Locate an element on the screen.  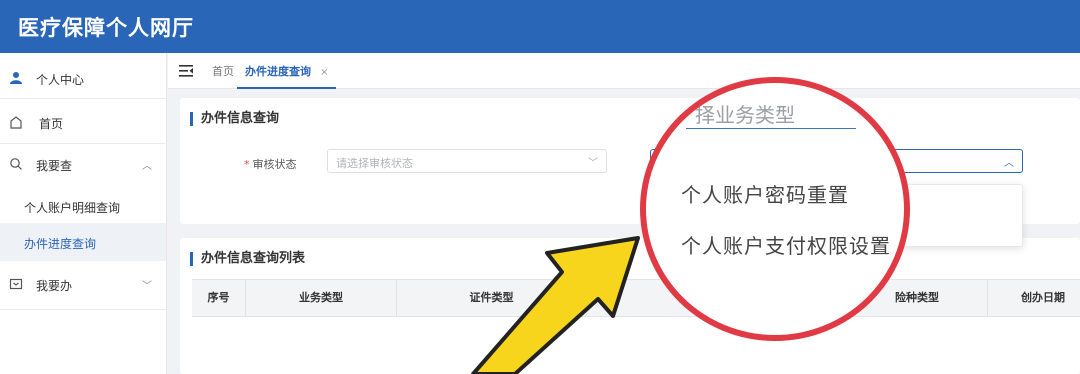
sidebar-item-account-detail: 个人账户明细查询 is located at coordinates (83, 207).